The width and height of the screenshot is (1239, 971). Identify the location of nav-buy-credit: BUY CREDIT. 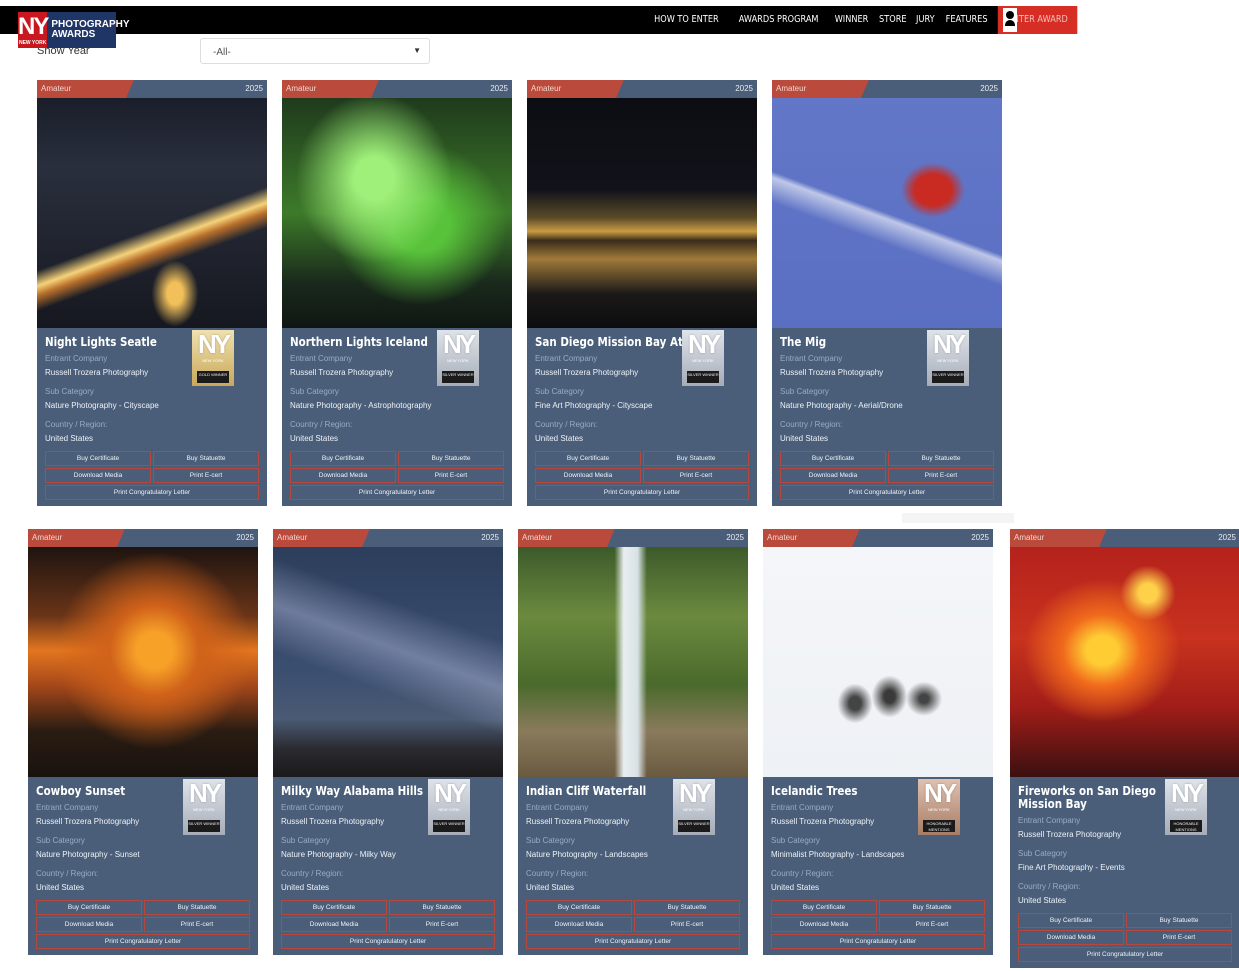
(1113, 20).